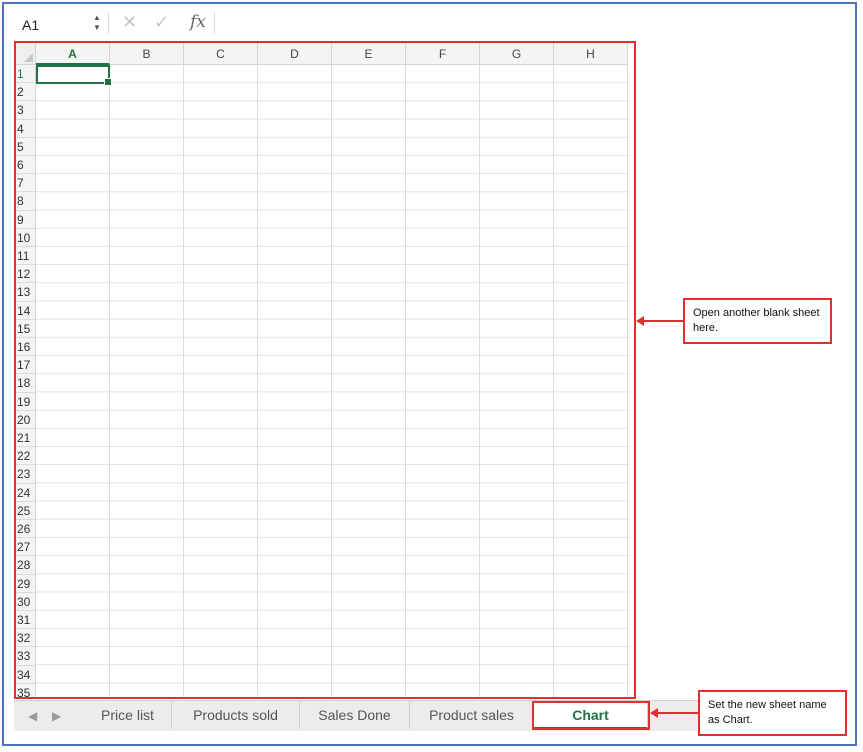 The image size is (863, 752). I want to click on stepper-down-icon: ▼, so click(97, 28).